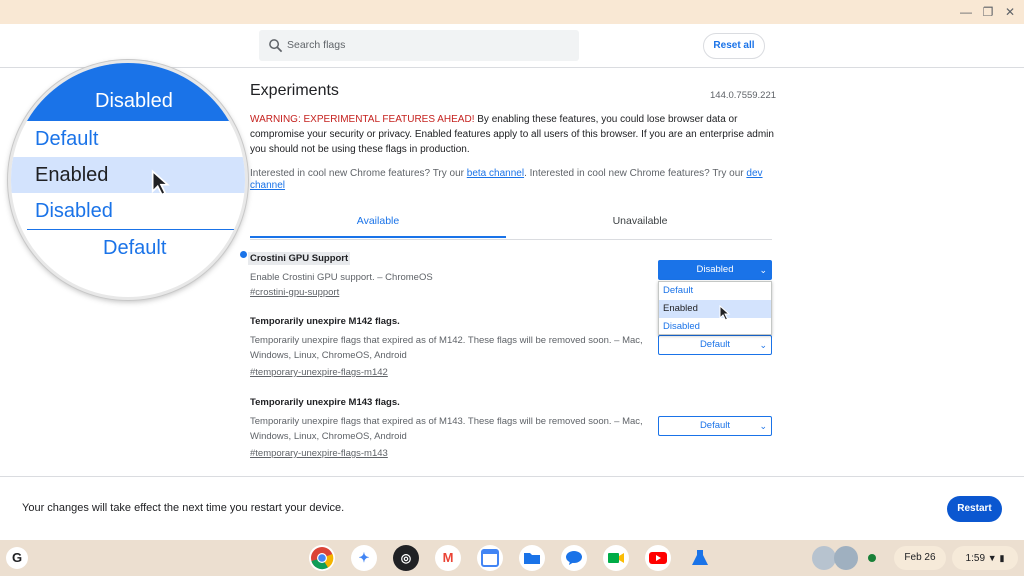 The image size is (1024, 576). What do you see at coordinates (1010, 12) in the screenshot?
I see `close-icon: ✕` at bounding box center [1010, 12].